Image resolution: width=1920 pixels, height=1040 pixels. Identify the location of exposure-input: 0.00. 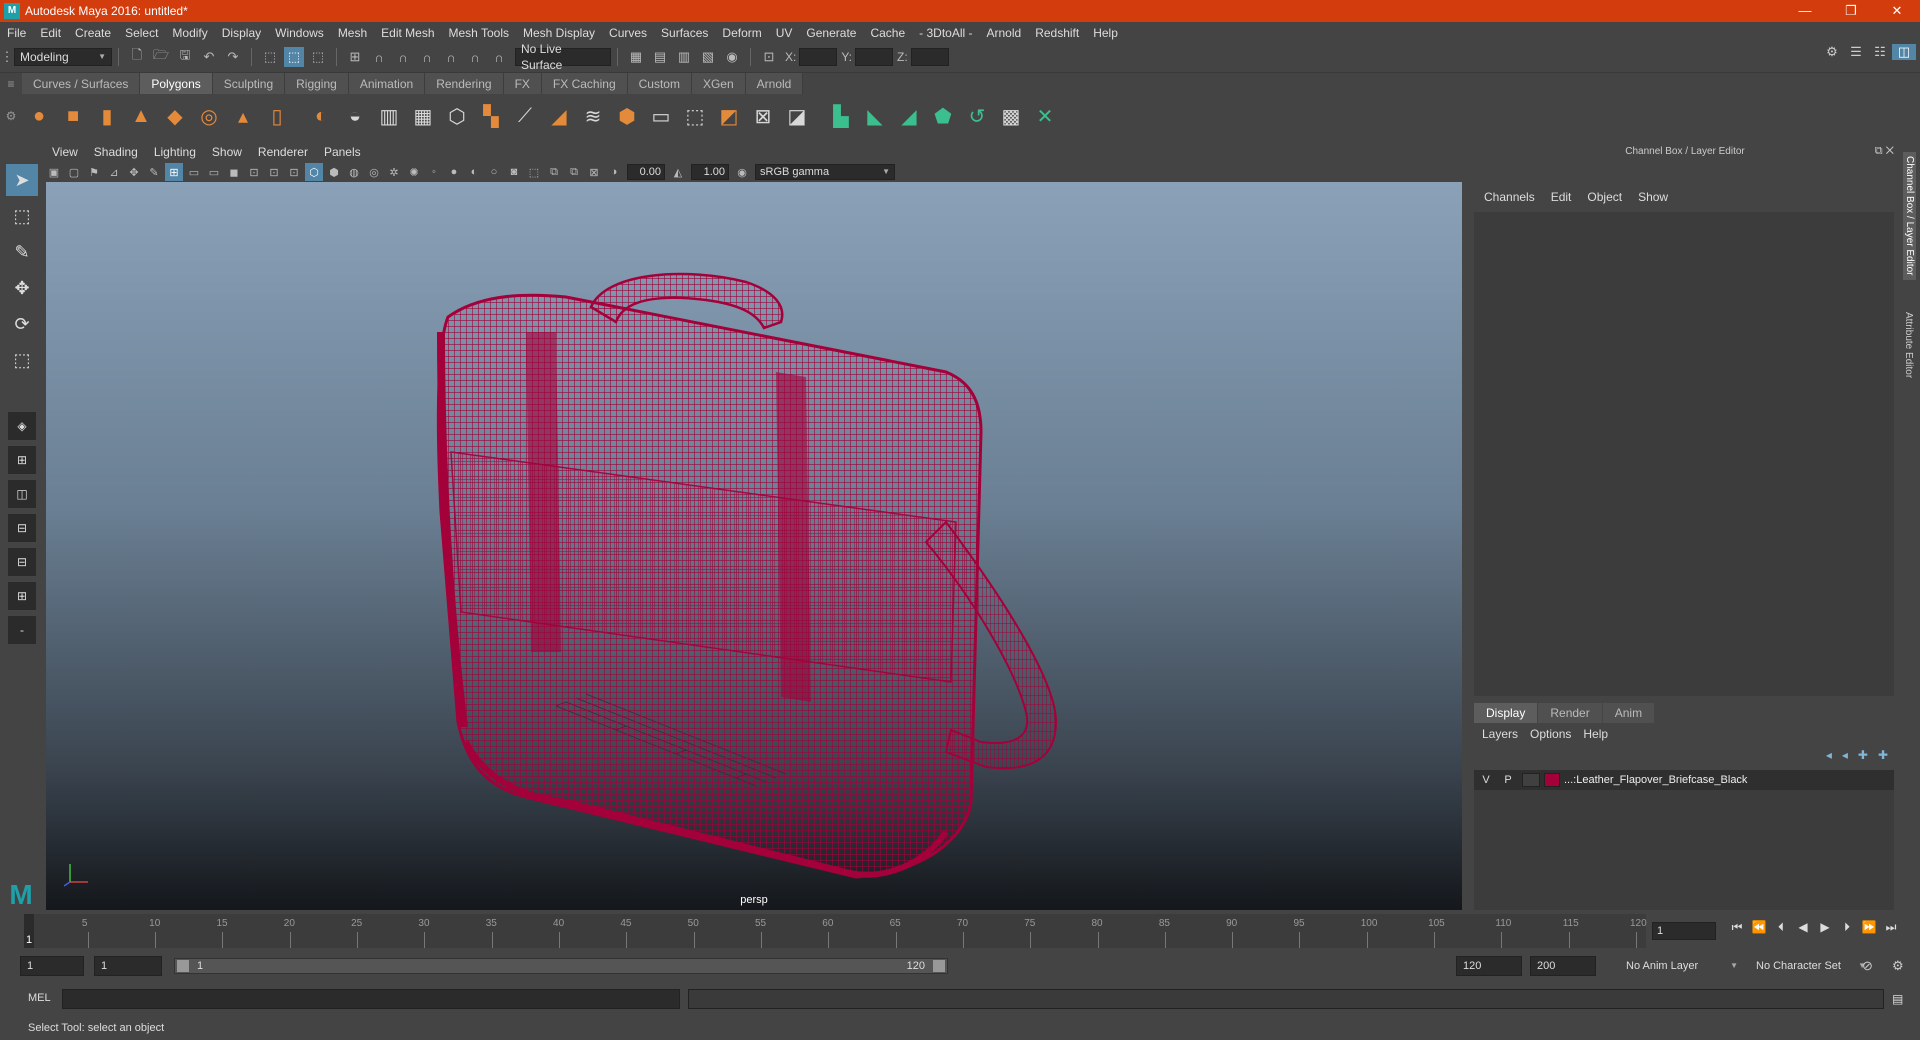
(646, 172).